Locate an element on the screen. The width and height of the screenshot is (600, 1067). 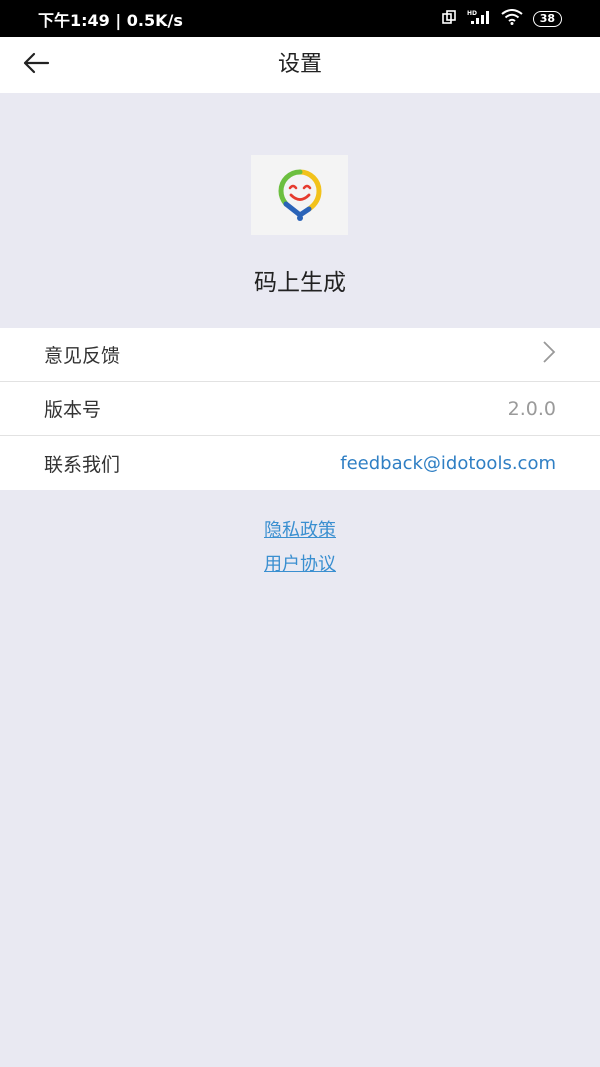
version-row: 版本号 2.0.0 is located at coordinates (300, 409).